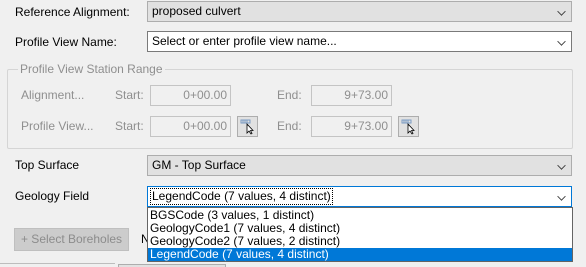  Describe the element at coordinates (91, 69) in the screenshot. I see `station-range-title: Profile View Station Range` at that location.